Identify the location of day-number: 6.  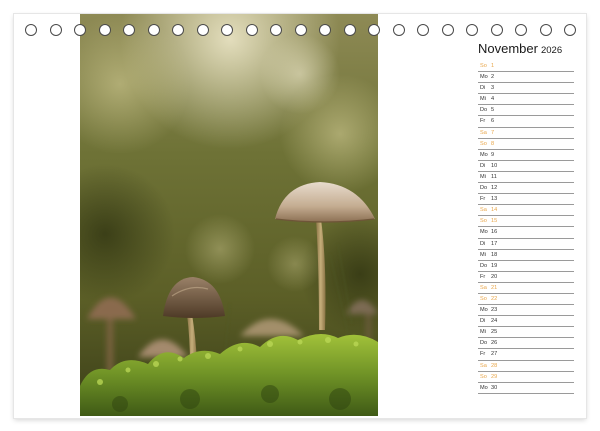
(493, 121).